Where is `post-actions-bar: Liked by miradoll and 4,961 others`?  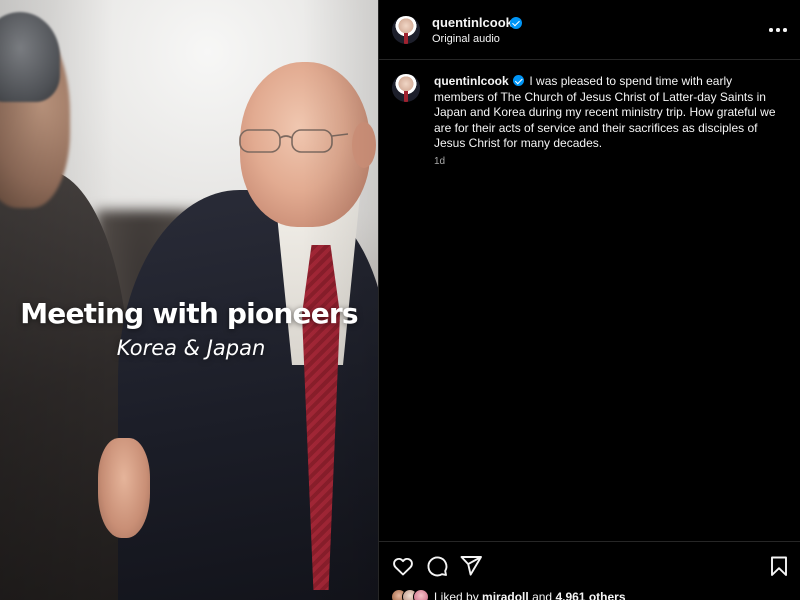
post-actions-bar: Liked by miradoll and 4,961 others is located at coordinates (589, 570).